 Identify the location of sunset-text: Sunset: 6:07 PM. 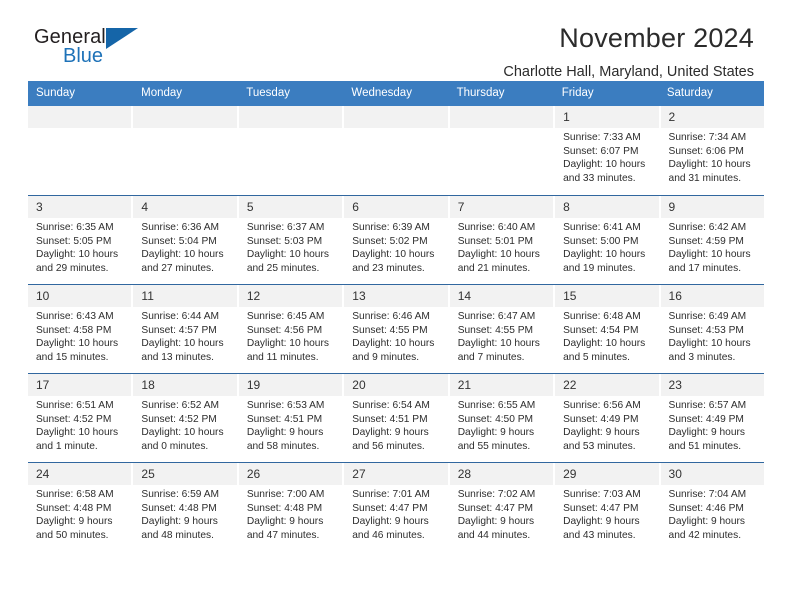
(601, 151).